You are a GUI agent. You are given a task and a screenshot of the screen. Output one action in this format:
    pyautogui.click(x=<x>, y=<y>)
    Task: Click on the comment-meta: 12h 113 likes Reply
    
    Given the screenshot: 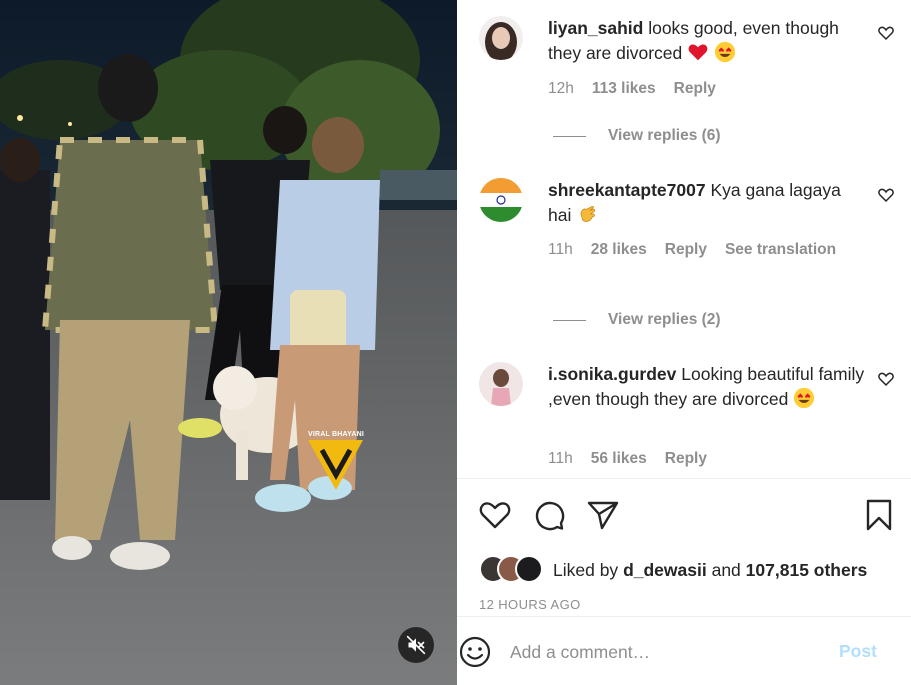 What is the action you would take?
    pyautogui.click(x=632, y=89)
    